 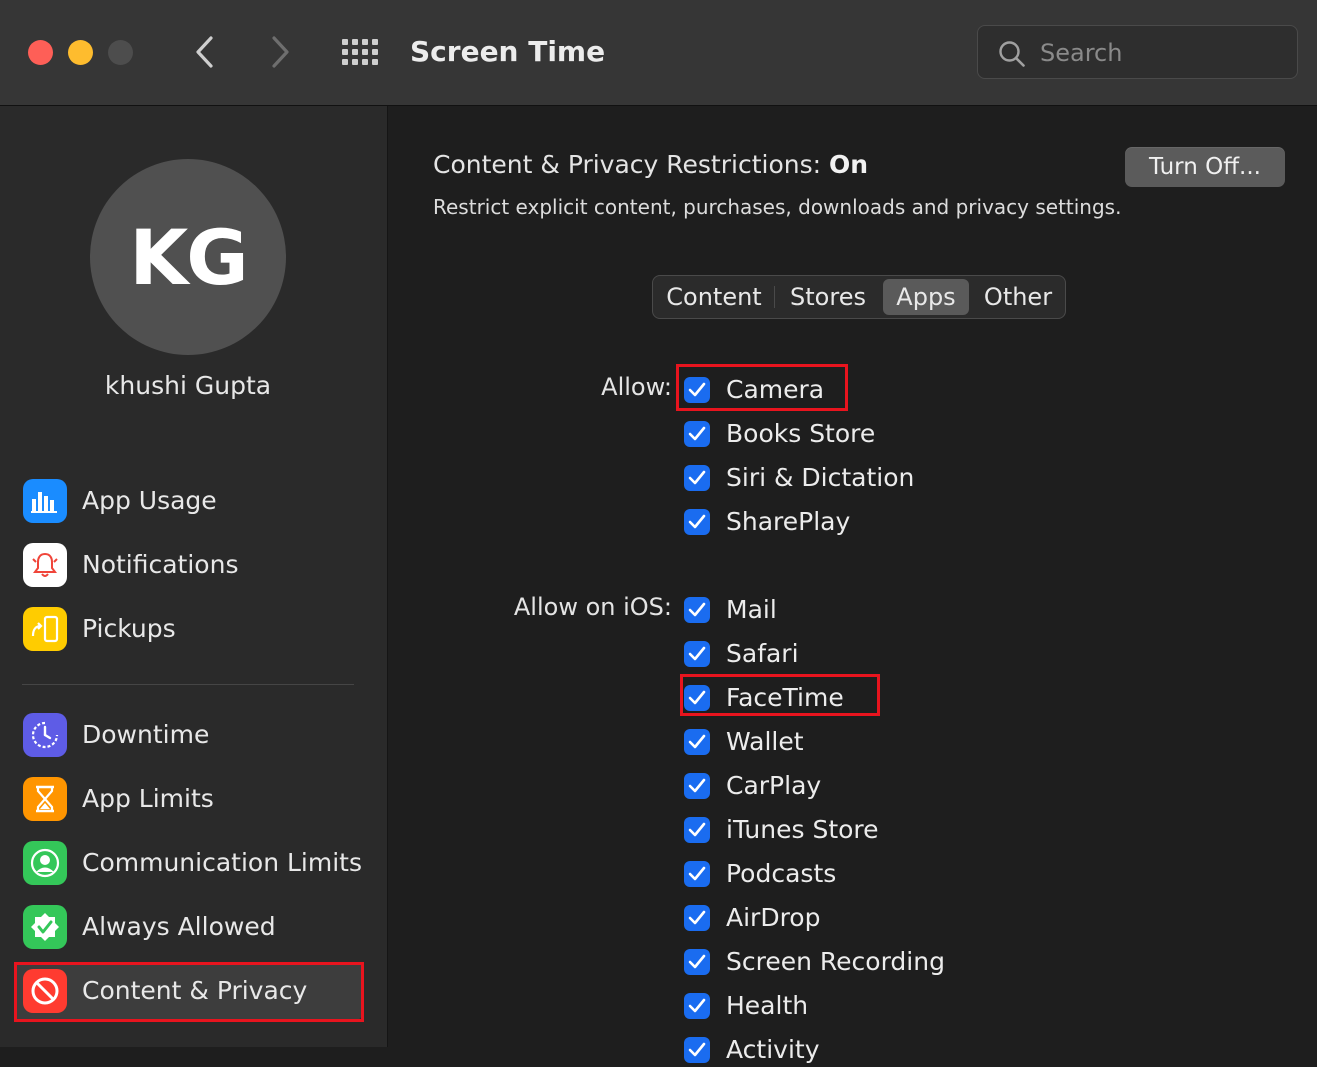 What do you see at coordinates (592, 607) in the screenshot?
I see `allow-ios-label: Allow on iOS:` at bounding box center [592, 607].